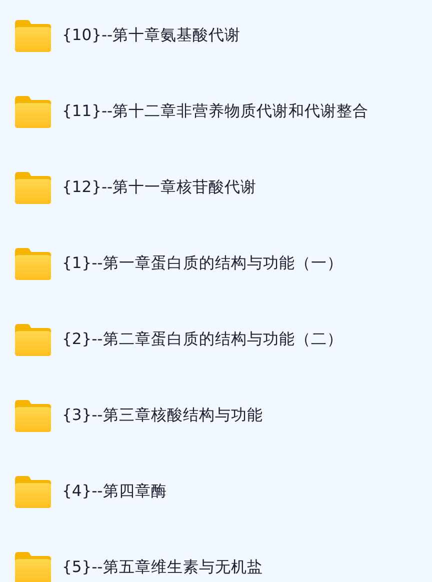 The image size is (432, 582). I want to click on folder-name: {1}--第一章蛋白质的结构与功能（一）, so click(202, 263).